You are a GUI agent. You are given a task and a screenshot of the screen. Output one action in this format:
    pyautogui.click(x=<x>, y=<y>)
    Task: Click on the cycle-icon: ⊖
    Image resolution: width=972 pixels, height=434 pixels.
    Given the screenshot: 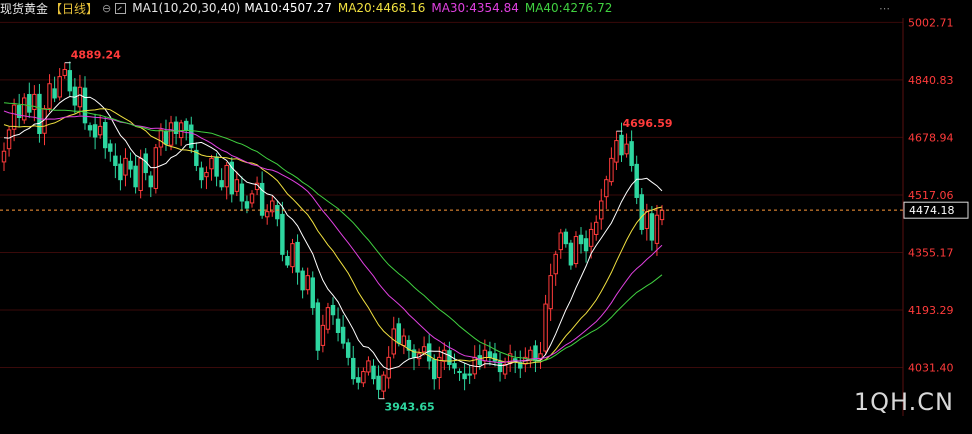 What is the action you would take?
    pyautogui.click(x=106, y=8)
    